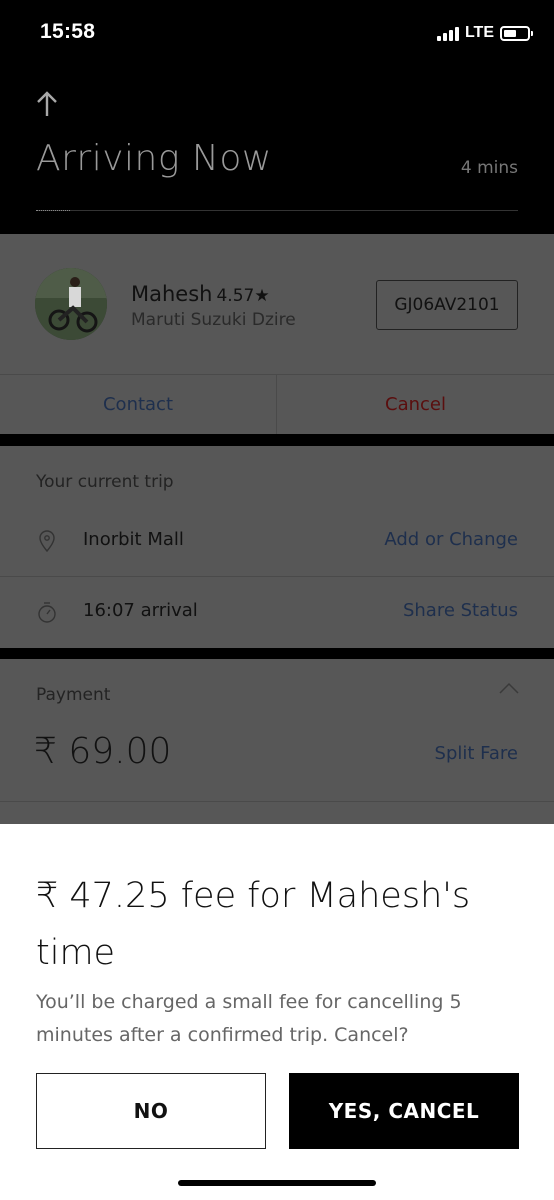 This screenshot has width=554, height=1200. Describe the element at coordinates (509, 688) in the screenshot. I see `chevron-up-icon` at that location.